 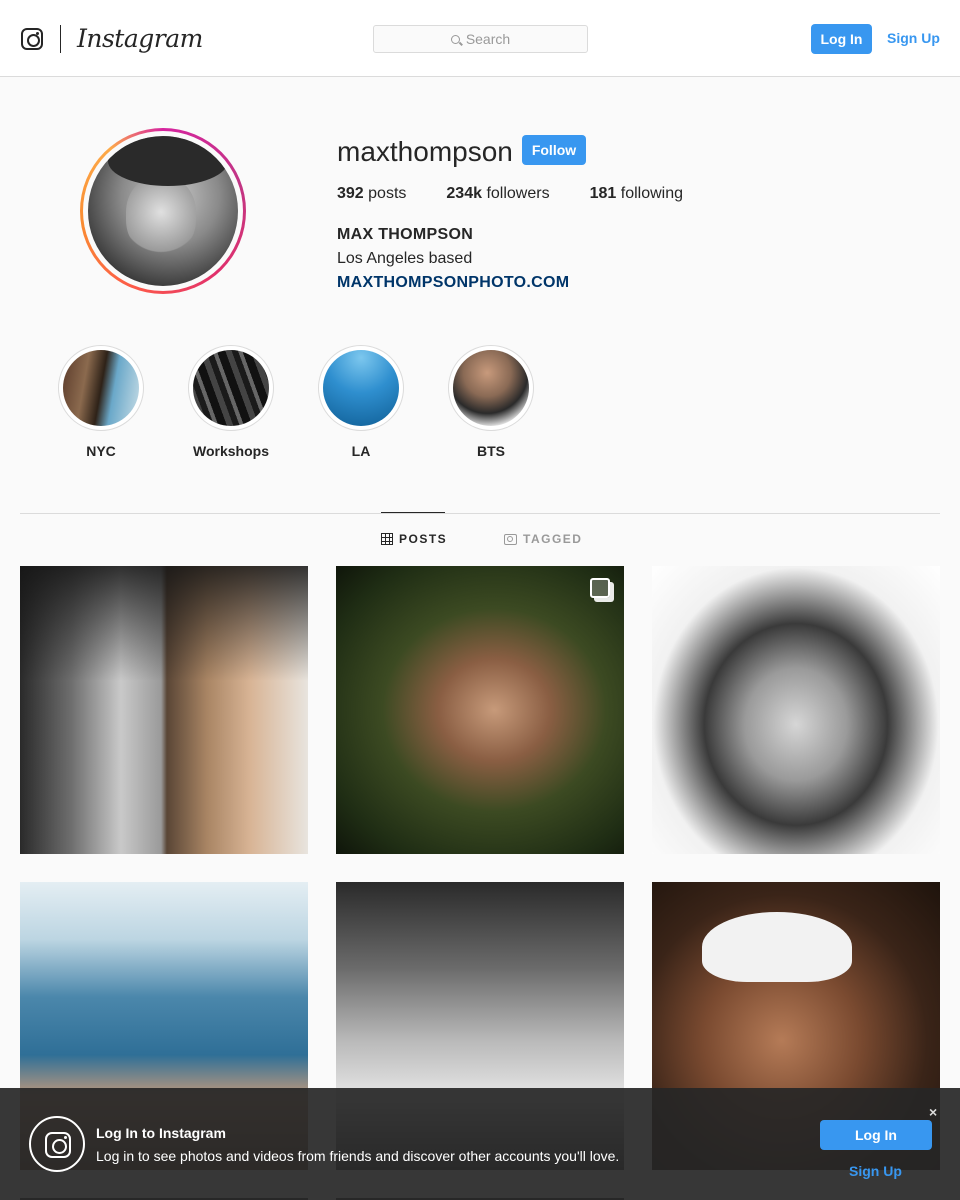 I want to click on highlight-label: NYC, so click(x=101, y=451).